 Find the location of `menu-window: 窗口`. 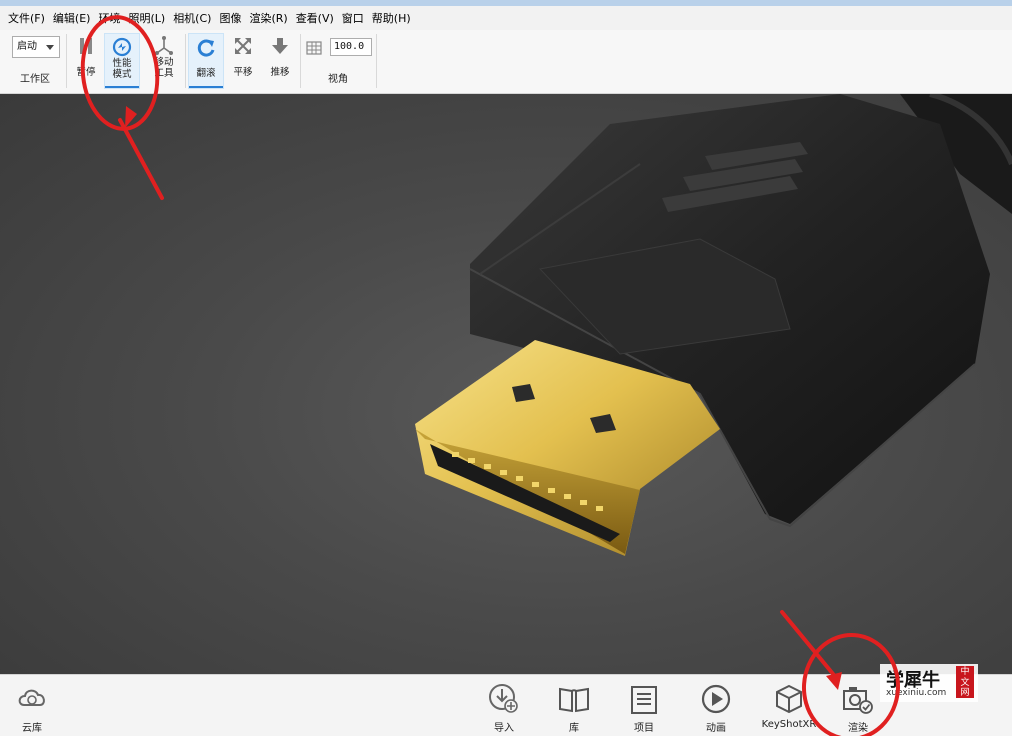

menu-window: 窗口 is located at coordinates (353, 18).